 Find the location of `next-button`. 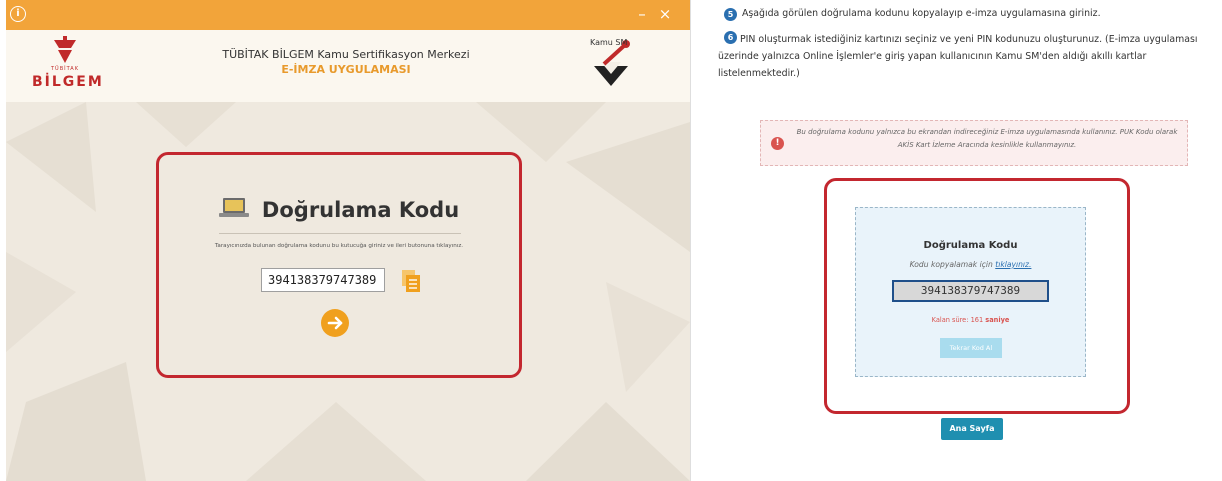

next-button is located at coordinates (335, 323).